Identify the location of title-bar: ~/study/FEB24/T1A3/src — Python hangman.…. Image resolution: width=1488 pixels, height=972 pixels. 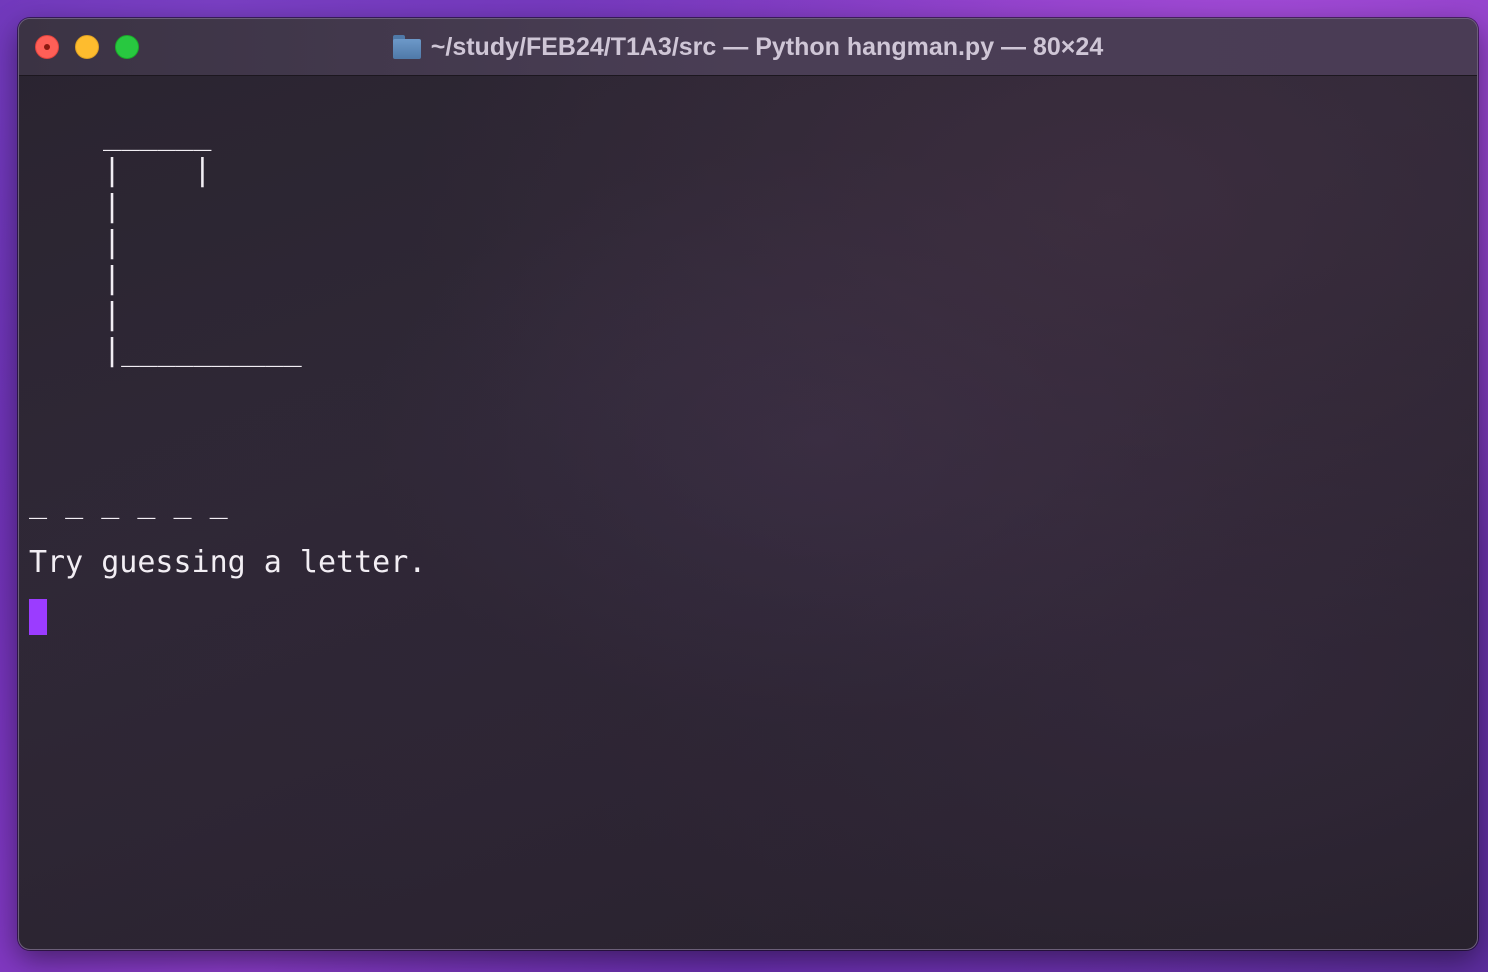
(748, 47).